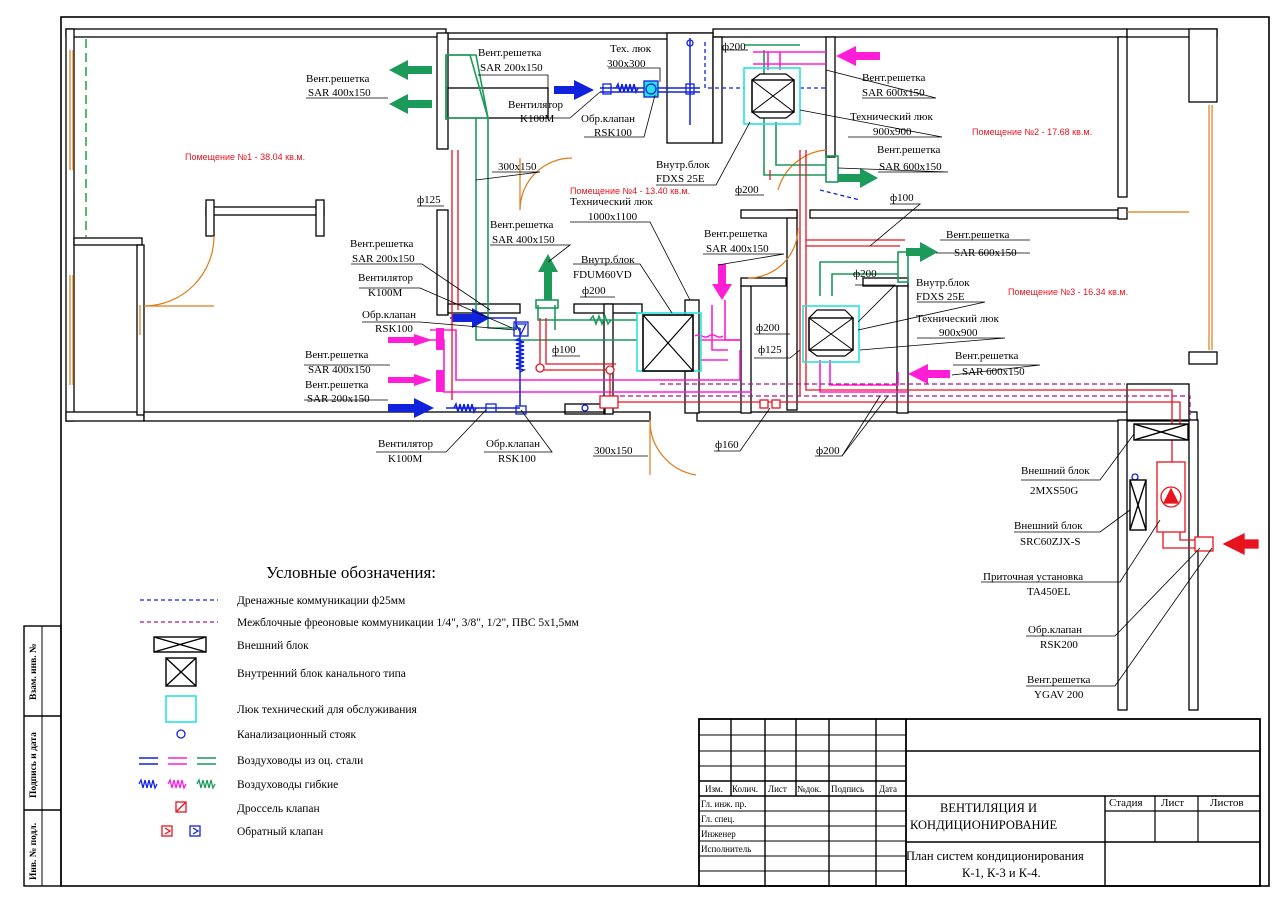 This screenshot has width=1276, height=903. I want to click on legend-sewer-icon, so click(181, 734).